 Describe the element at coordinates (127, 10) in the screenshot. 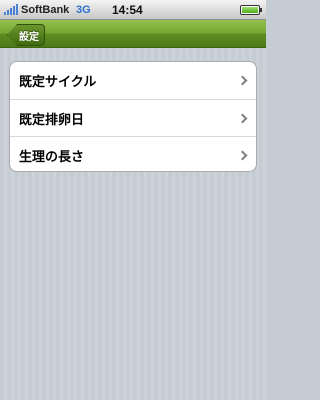

I see `status-time: 14:54` at that location.